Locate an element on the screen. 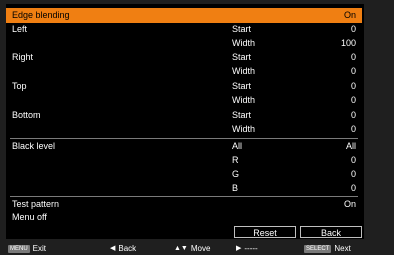  menu-item-left: Left Start 0 is located at coordinates (184, 29).